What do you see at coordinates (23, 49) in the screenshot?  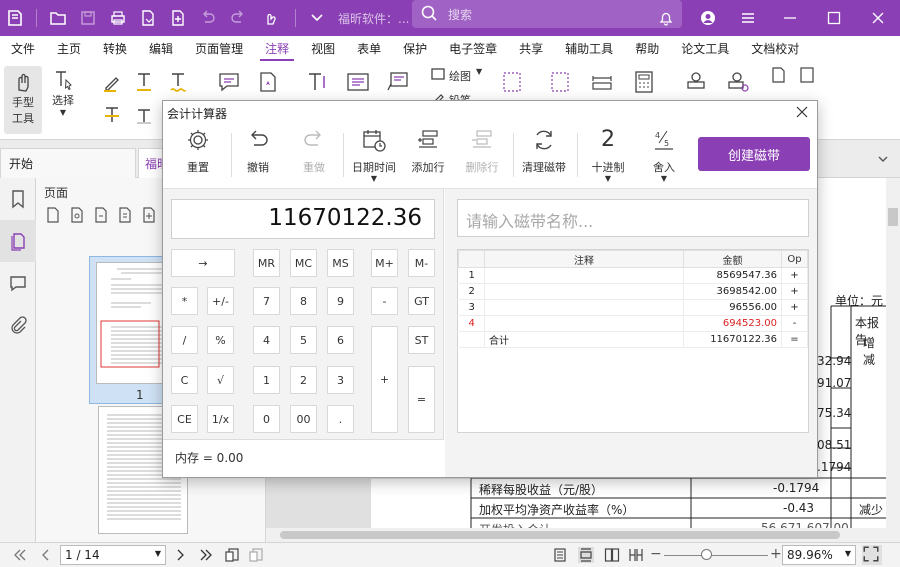 I see `menu-item: 文件` at bounding box center [23, 49].